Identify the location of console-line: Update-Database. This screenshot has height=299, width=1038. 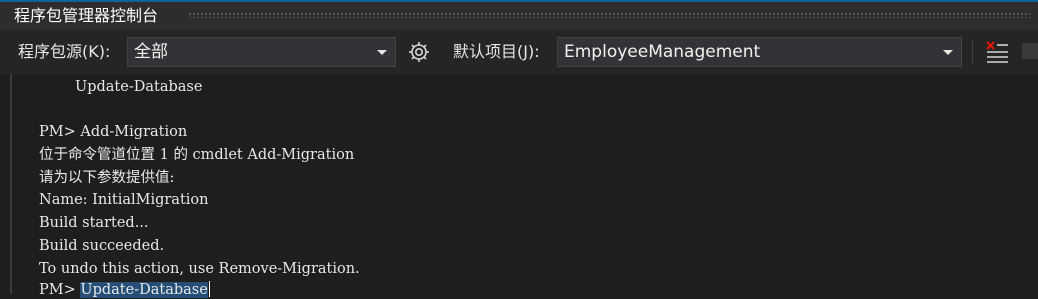
(139, 87).